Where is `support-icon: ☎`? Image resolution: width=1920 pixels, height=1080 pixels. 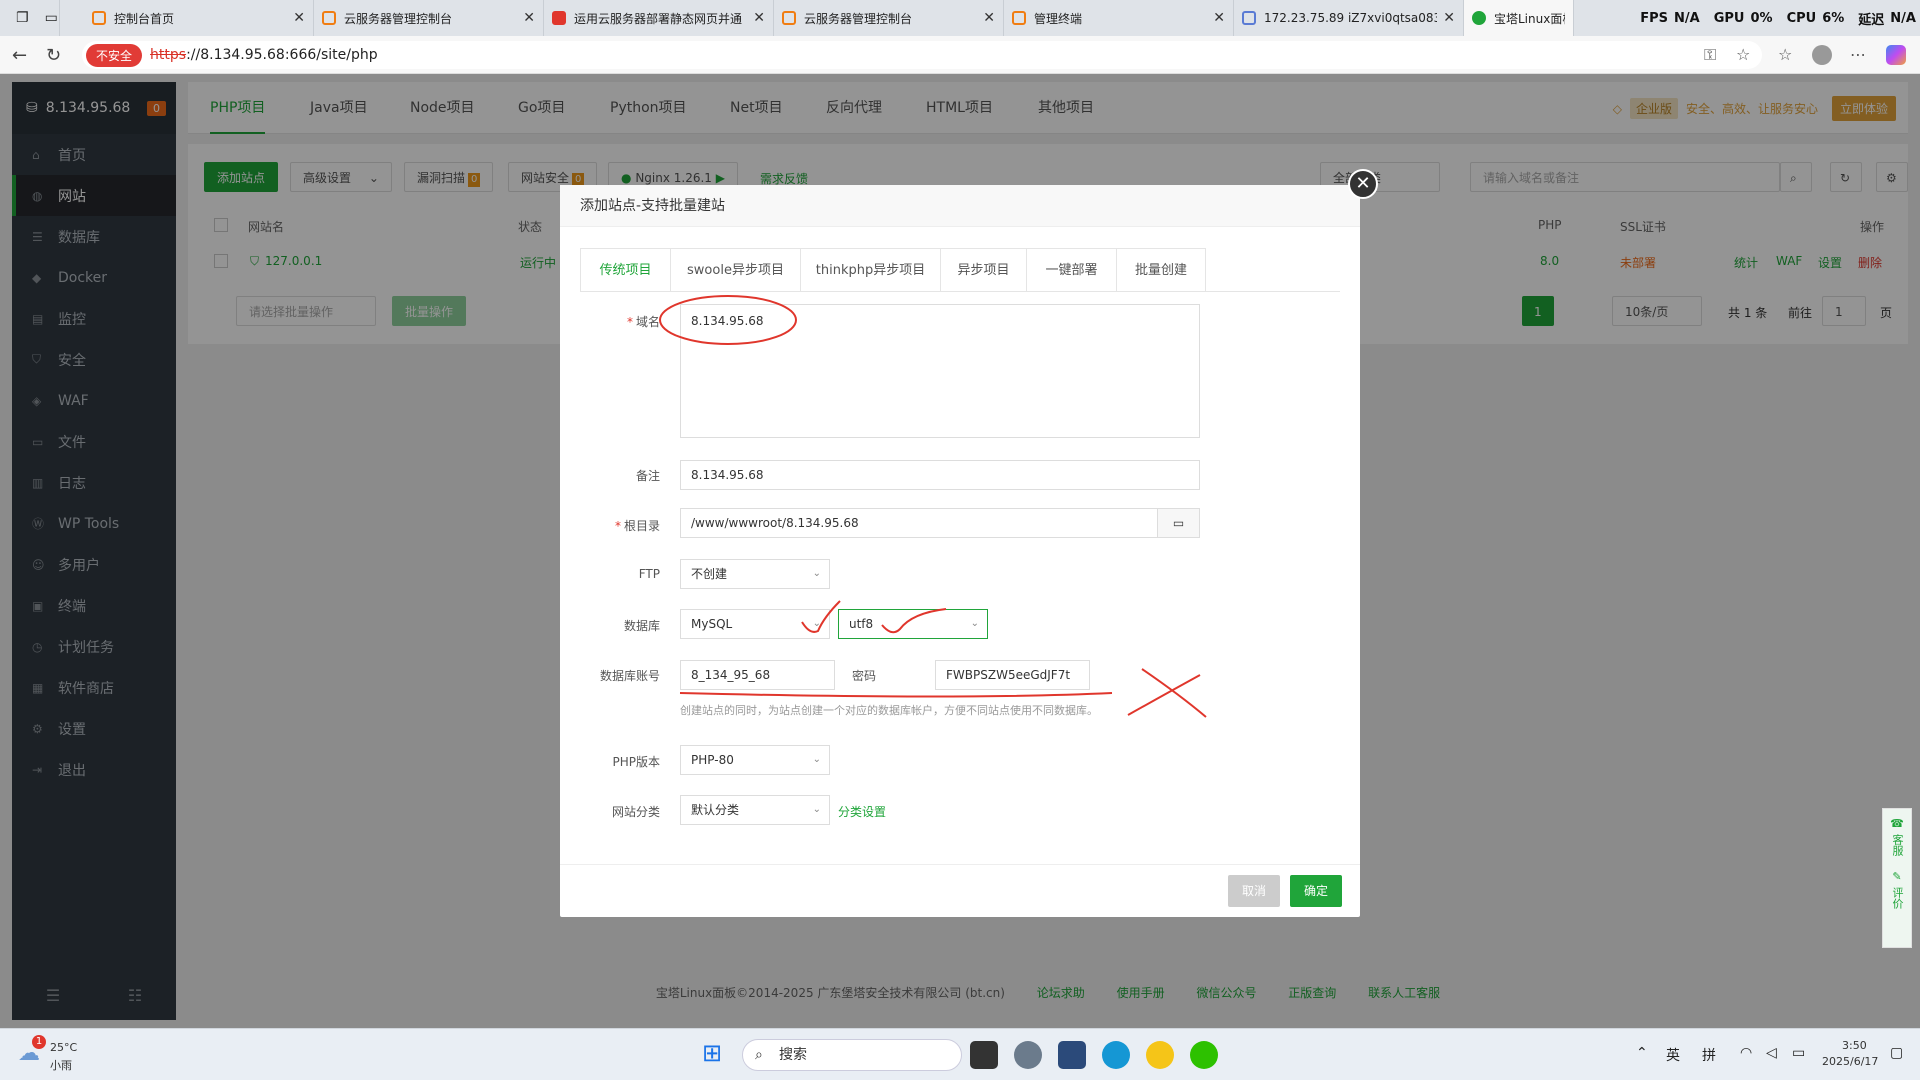
support-icon: ☎ is located at coordinates (1897, 819).